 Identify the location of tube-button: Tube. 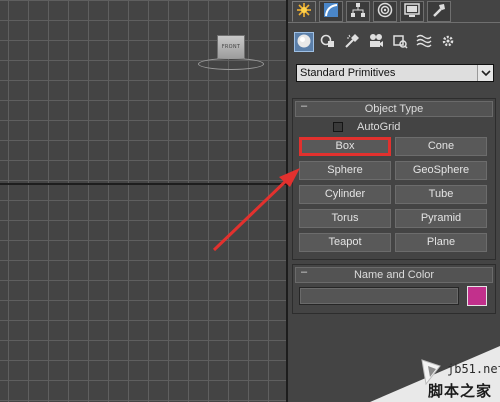
(441, 194).